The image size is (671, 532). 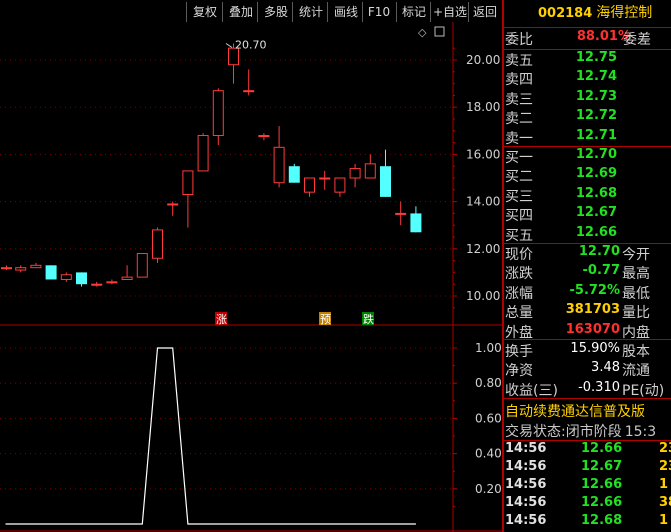 I want to click on bid-row: 买二 12.69, so click(x=561, y=175).